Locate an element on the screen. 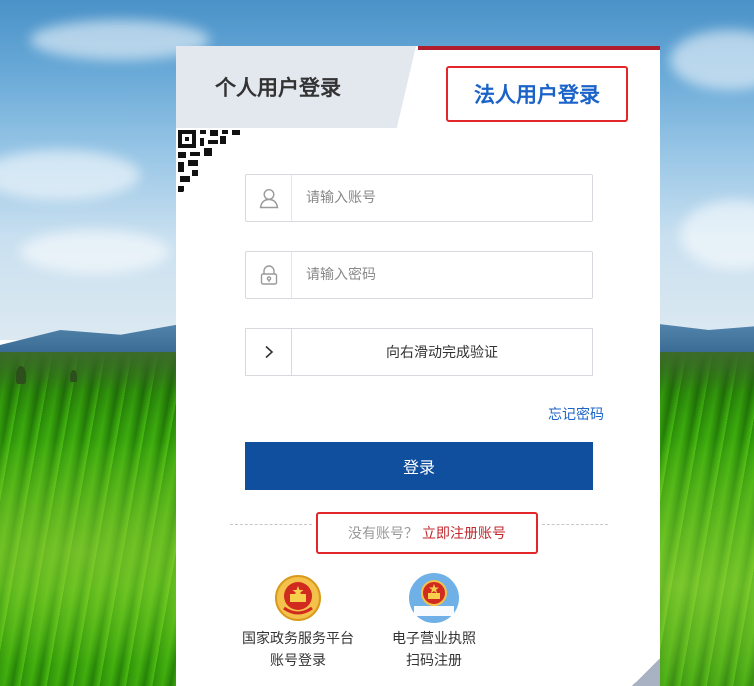 This screenshot has height=686, width=754. national-emblem-icon is located at coordinates (298, 598).